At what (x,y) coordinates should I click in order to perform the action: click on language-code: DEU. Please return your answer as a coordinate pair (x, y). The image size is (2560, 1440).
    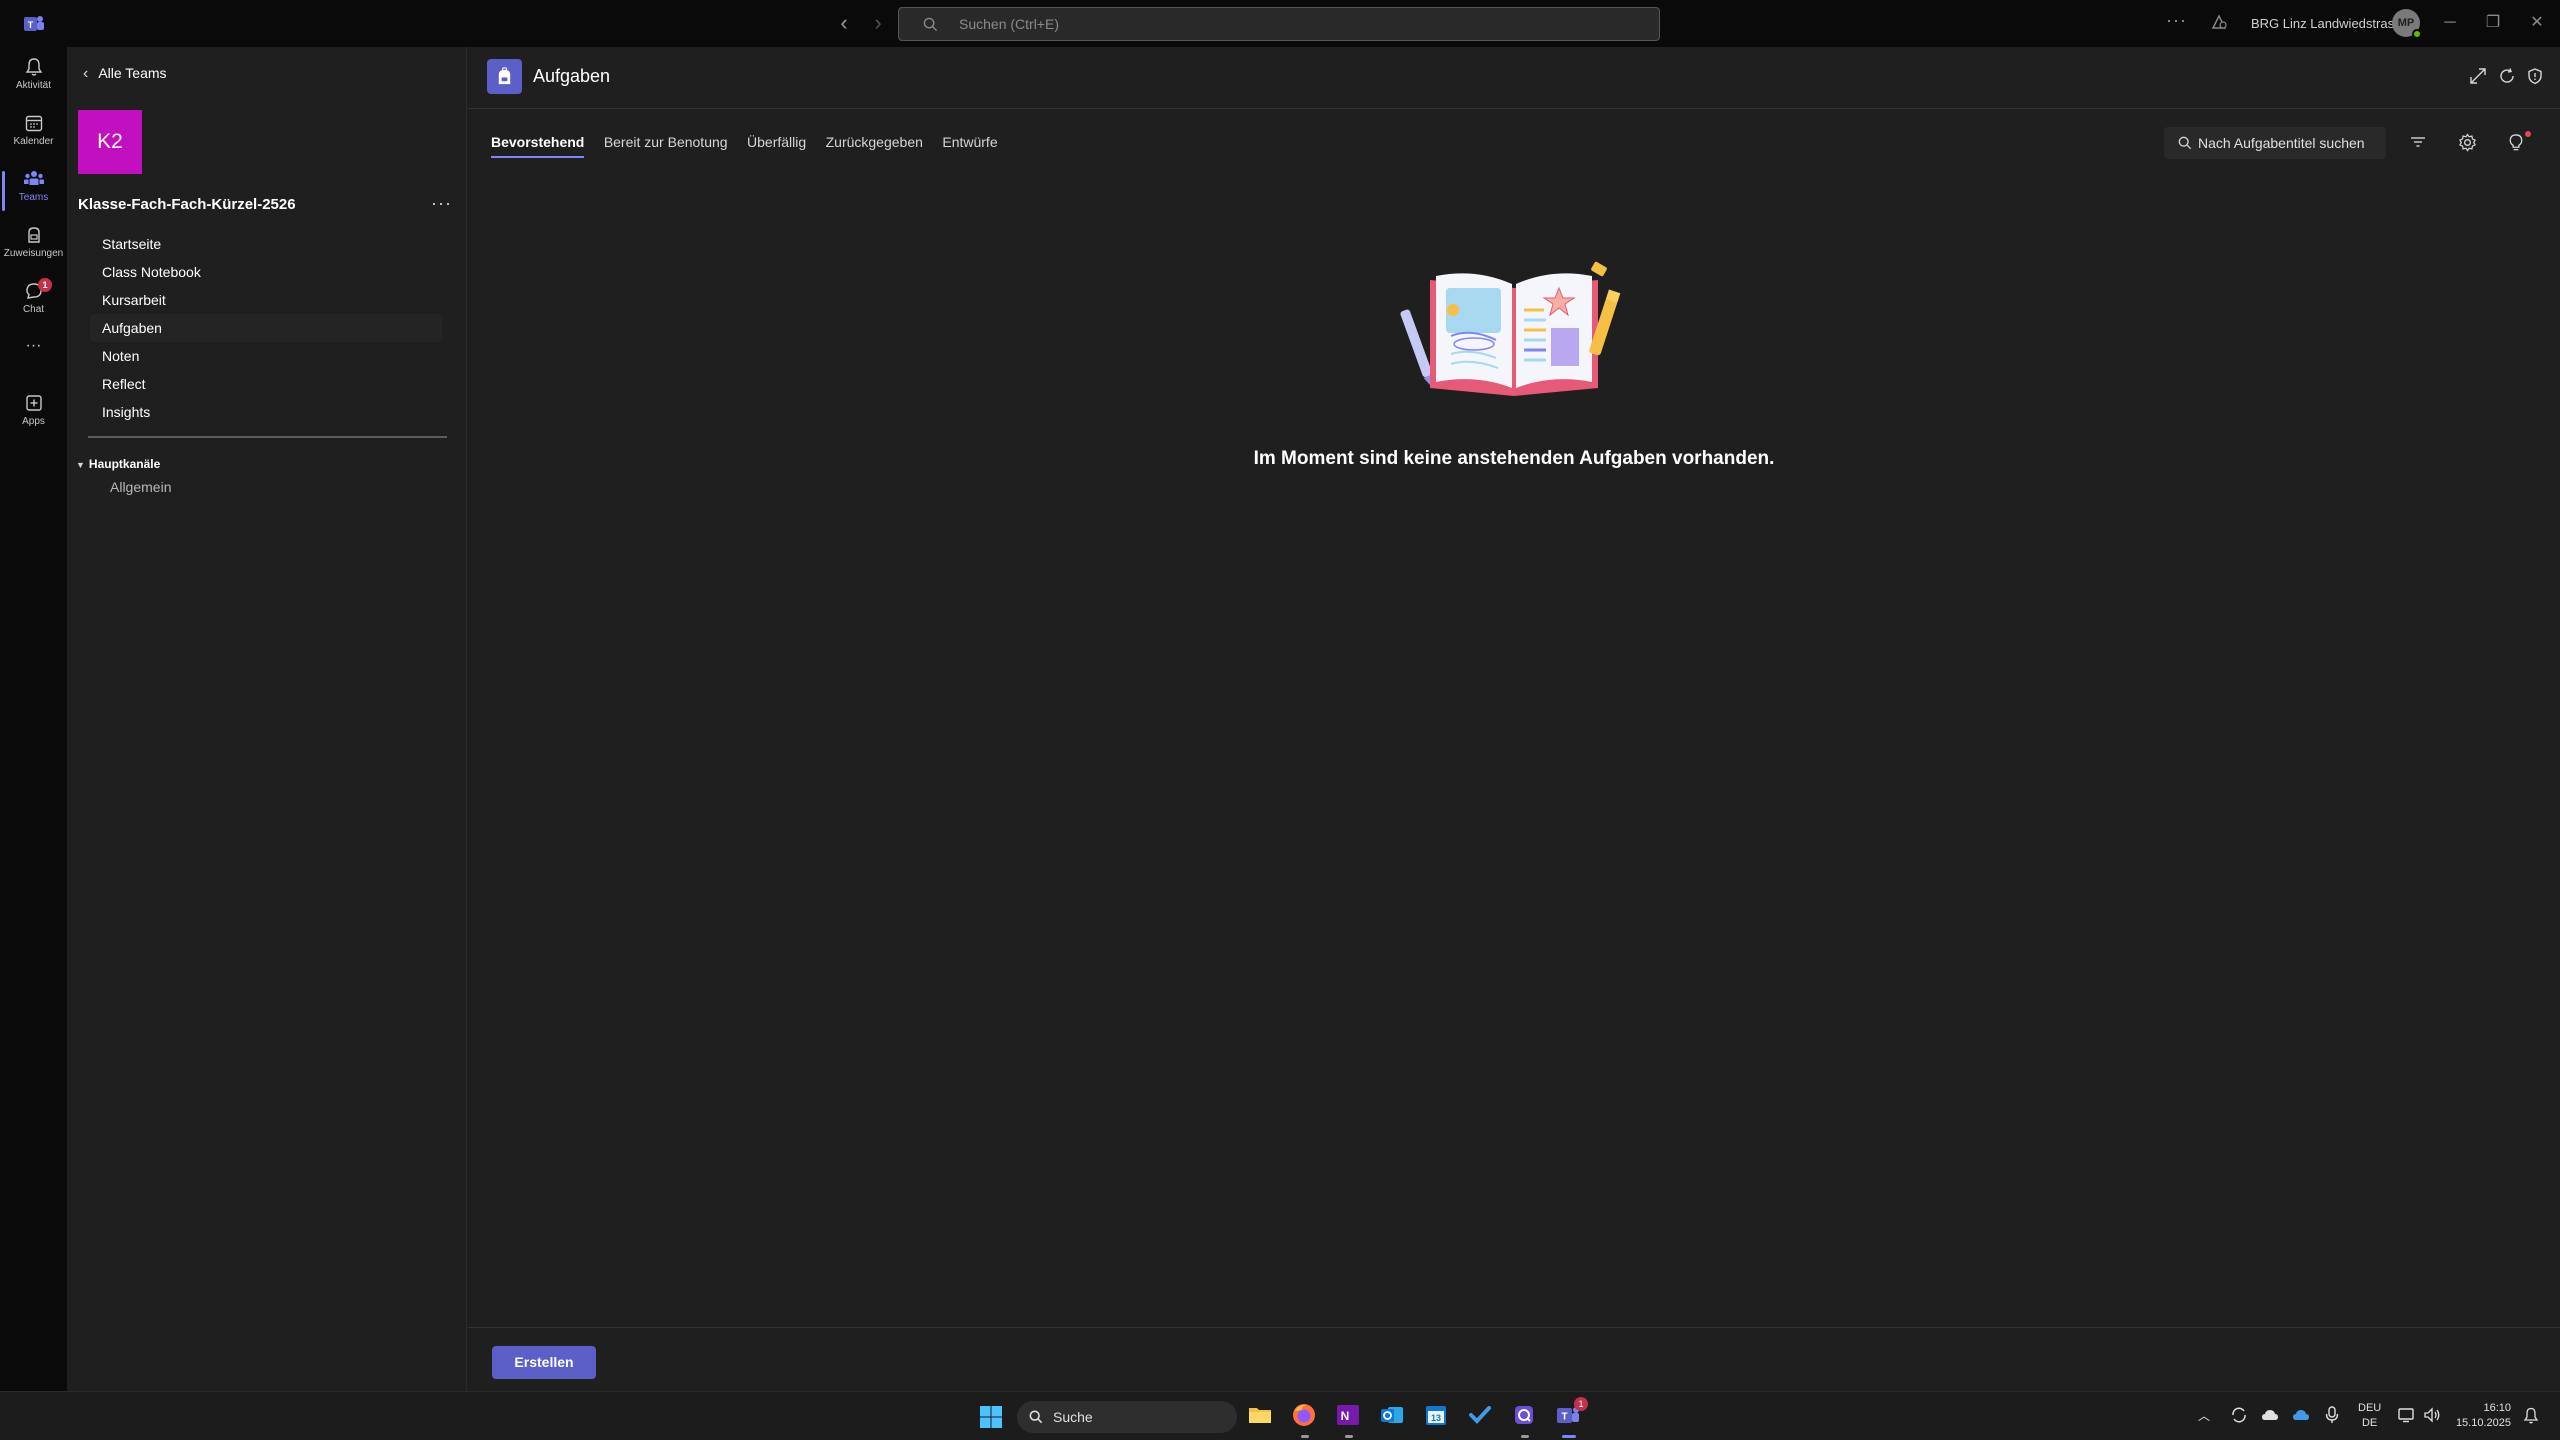
    Looking at the image, I should click on (2370, 1408).